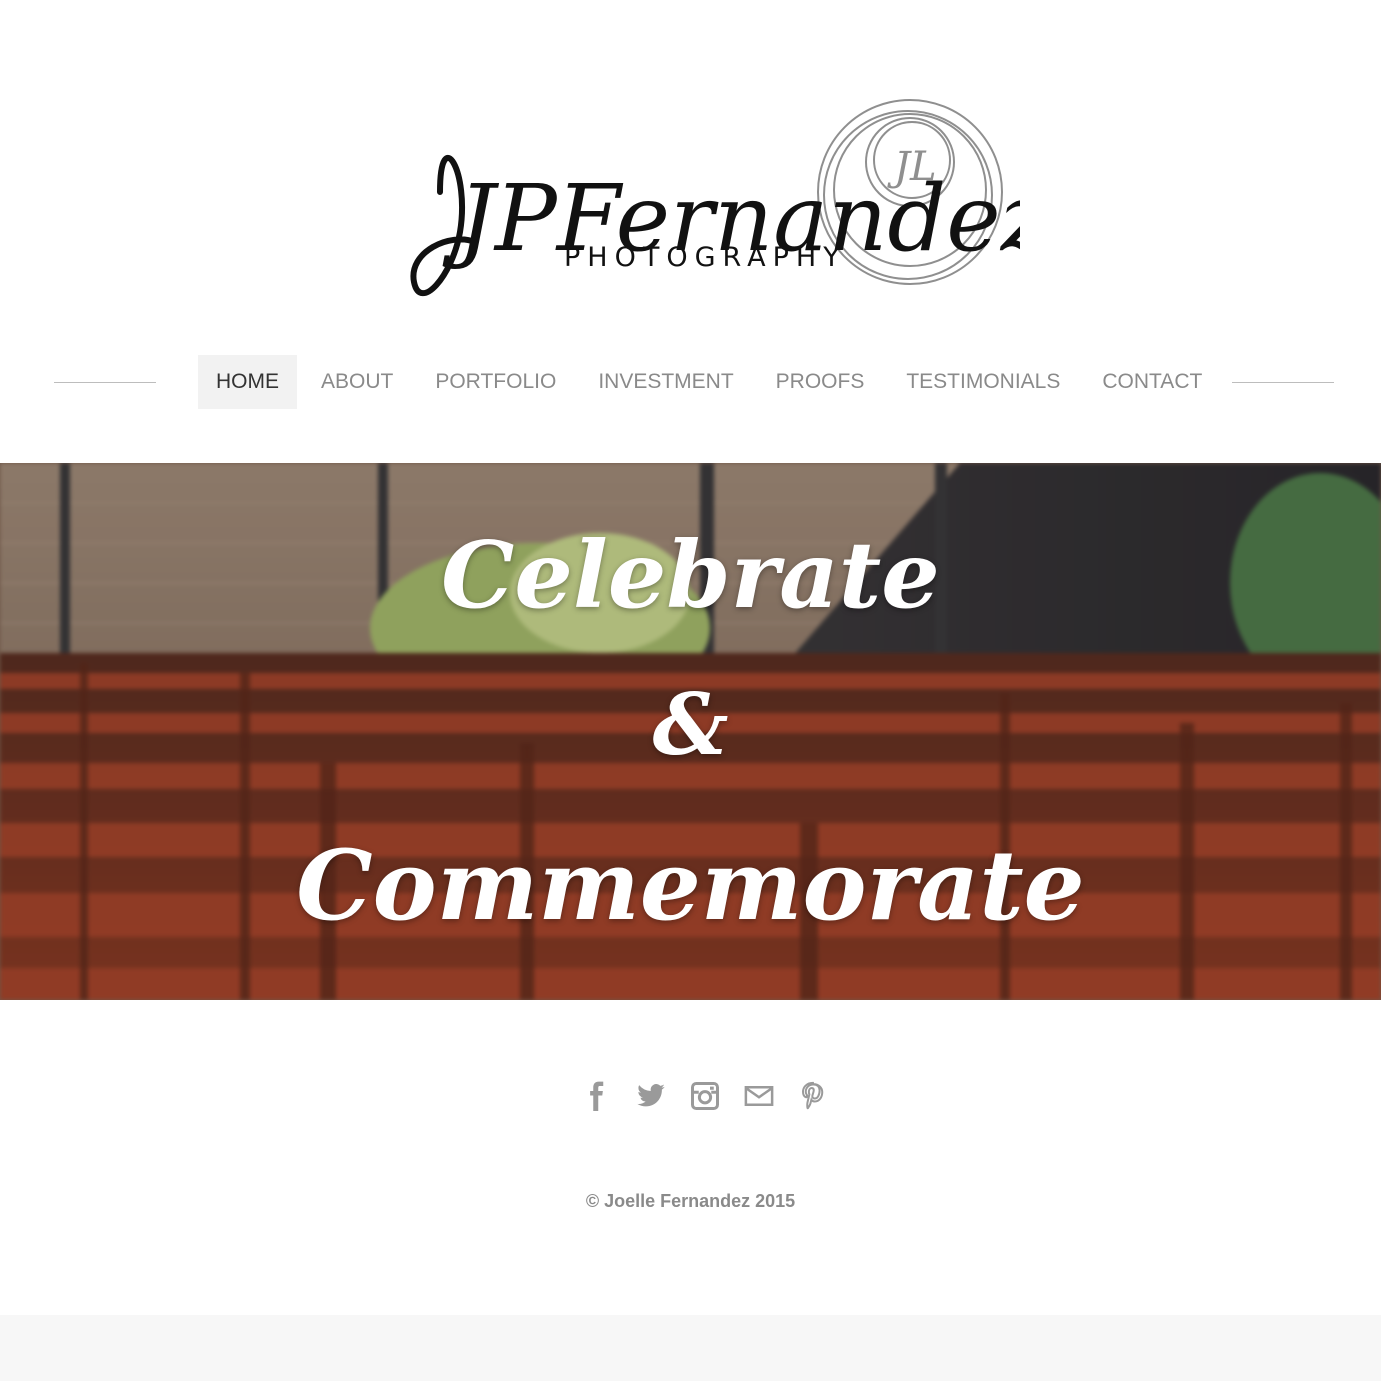  Describe the element at coordinates (690, 575) in the screenshot. I see `hero-heading-line1: Celebrate` at that location.